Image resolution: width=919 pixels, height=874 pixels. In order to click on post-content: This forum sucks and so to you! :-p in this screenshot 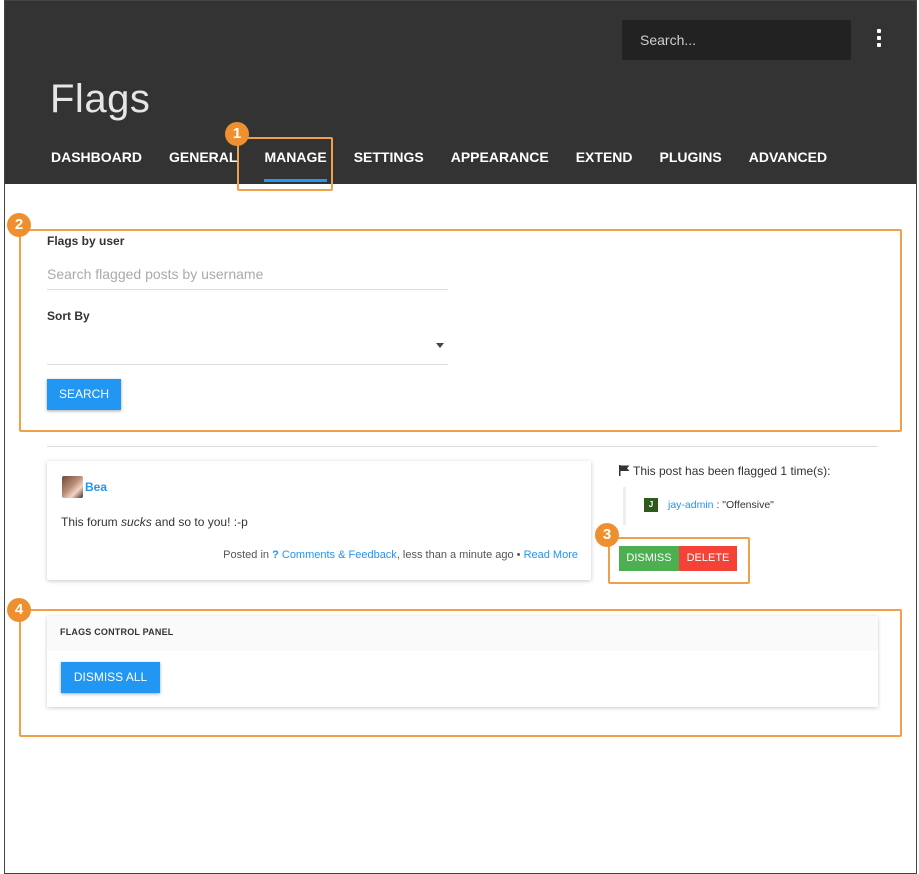, I will do `click(154, 522)`.